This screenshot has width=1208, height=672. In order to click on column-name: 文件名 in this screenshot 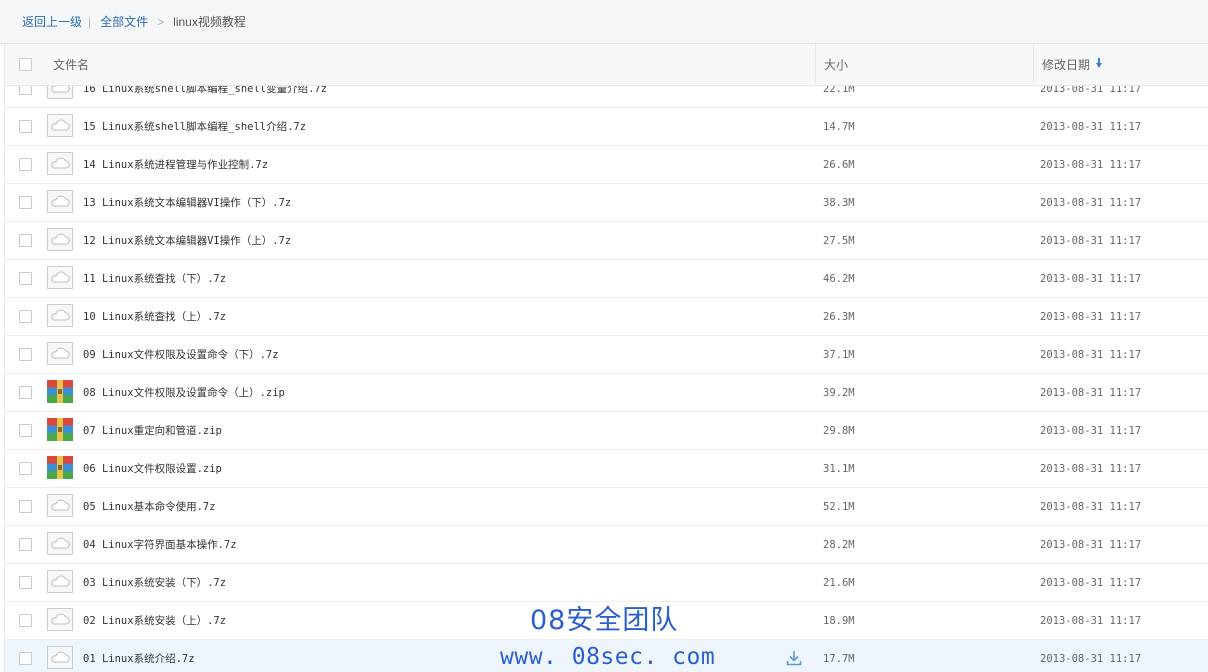, I will do `click(71, 64)`.